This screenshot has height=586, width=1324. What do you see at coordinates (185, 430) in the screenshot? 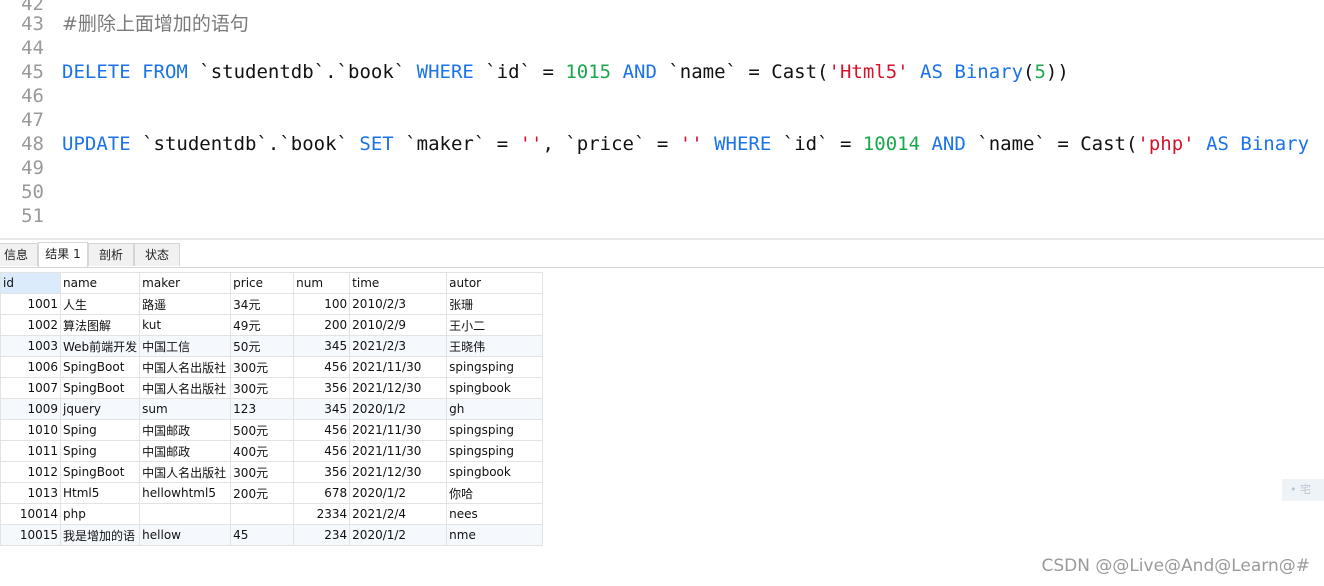
I see `cell-maker: 中国邮政` at bounding box center [185, 430].